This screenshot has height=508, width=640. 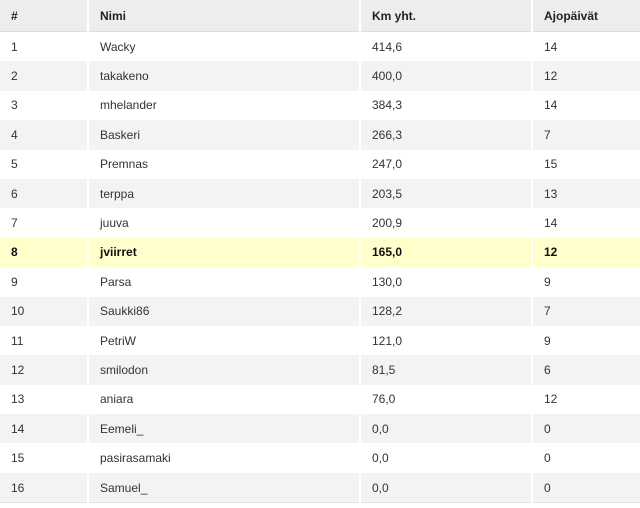 I want to click on name-cell: PetriW, so click(x=224, y=340).